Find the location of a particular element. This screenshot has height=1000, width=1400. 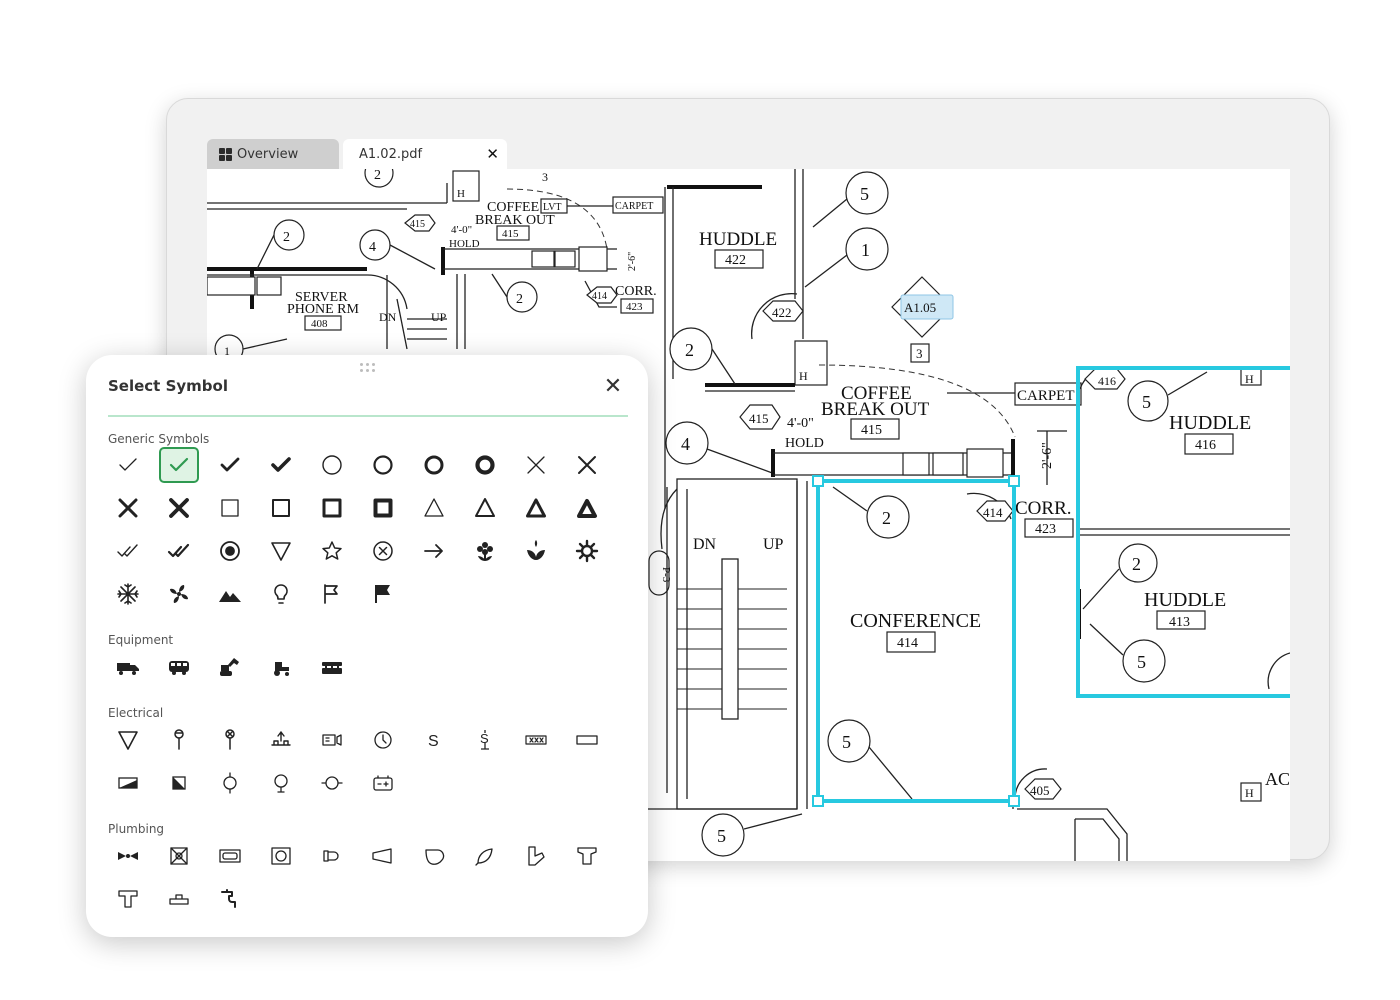

sheet-marker: A1.05 is located at coordinates (920, 307).